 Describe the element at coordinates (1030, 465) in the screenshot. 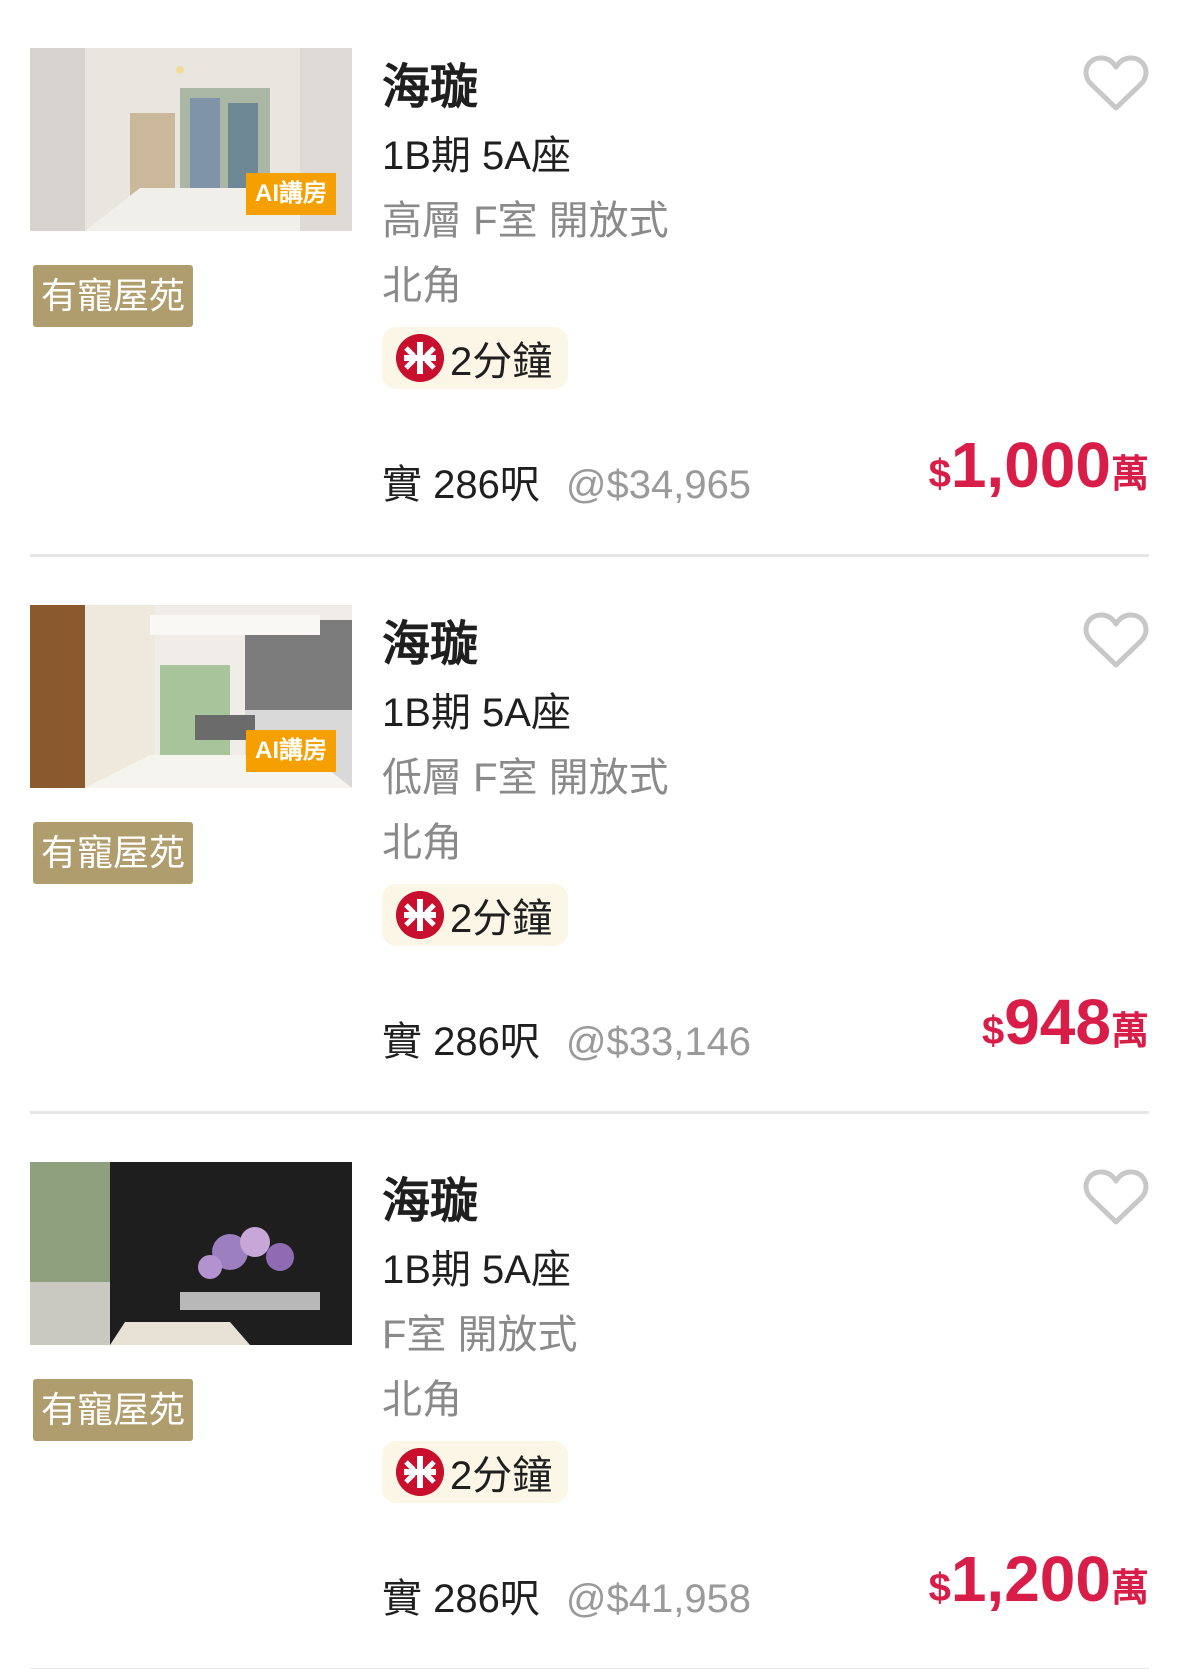

I see `price-value: 1,000` at that location.